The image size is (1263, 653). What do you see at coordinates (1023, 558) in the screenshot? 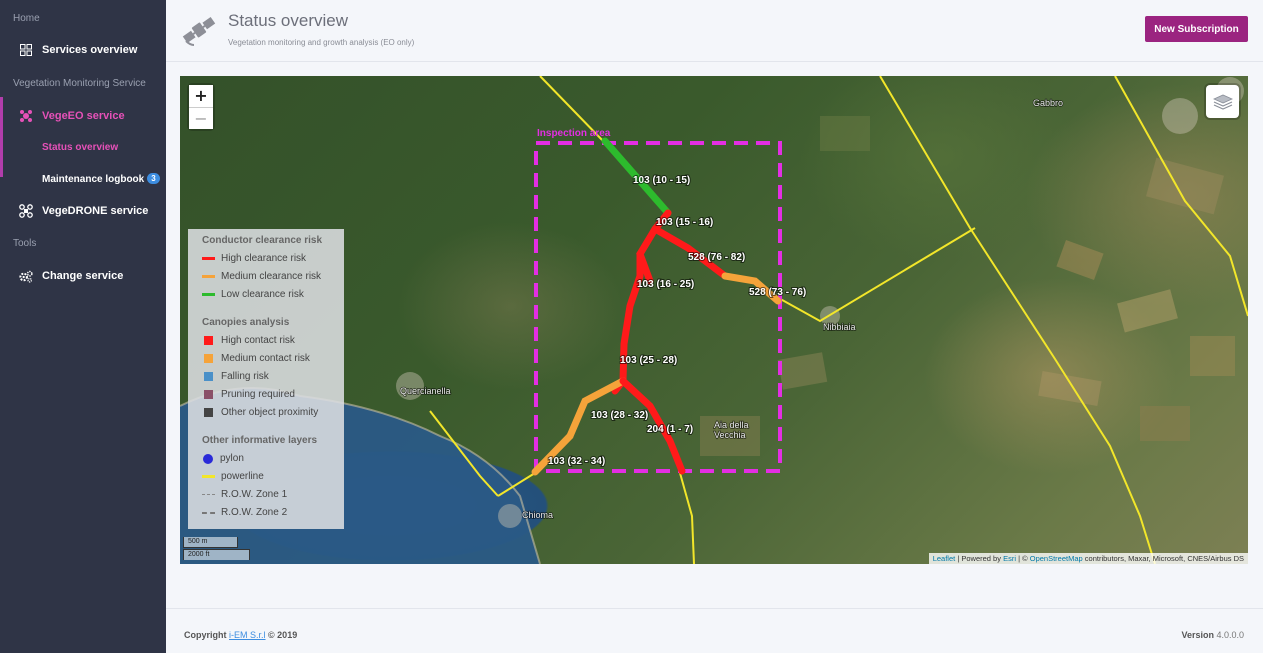
I see `attribution-text: | ©` at bounding box center [1023, 558].